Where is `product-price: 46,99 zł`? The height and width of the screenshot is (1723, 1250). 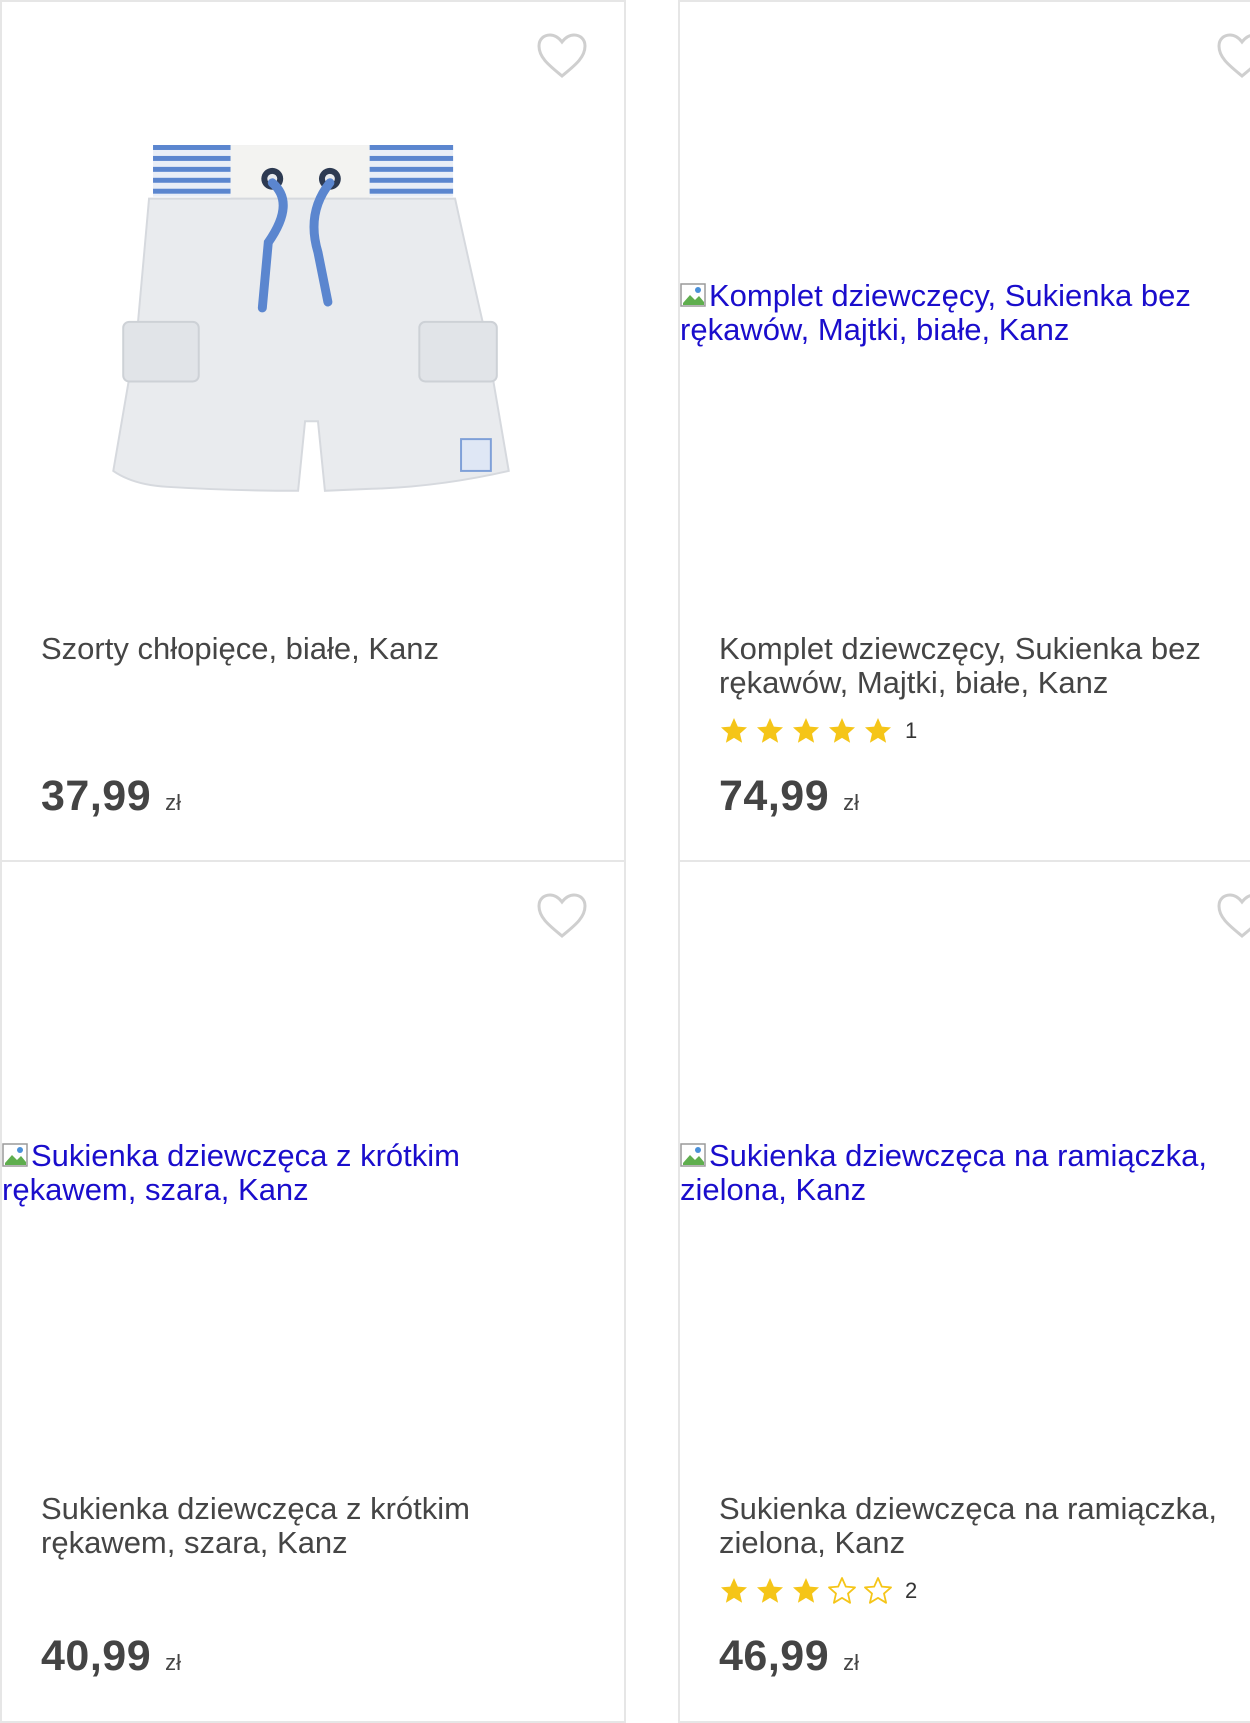 product-price: 46,99 zł is located at coordinates (789, 1656).